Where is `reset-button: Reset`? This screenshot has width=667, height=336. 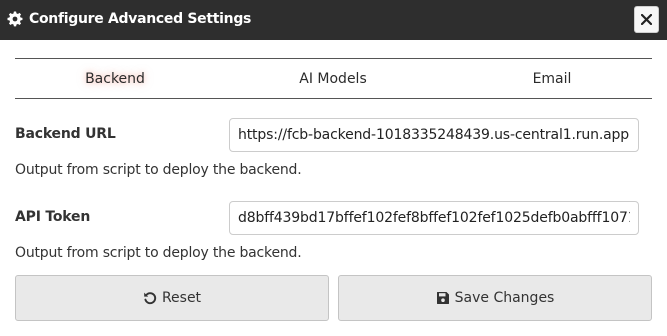
reset-button: Reset is located at coordinates (172, 298).